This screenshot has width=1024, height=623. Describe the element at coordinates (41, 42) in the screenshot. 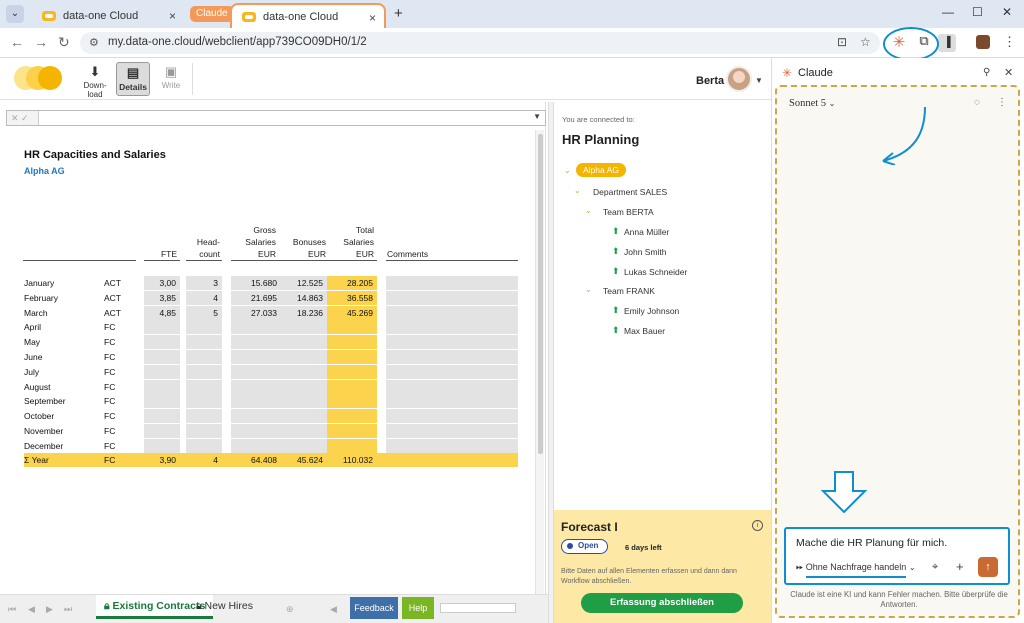

I see `forward-icon: →` at that location.